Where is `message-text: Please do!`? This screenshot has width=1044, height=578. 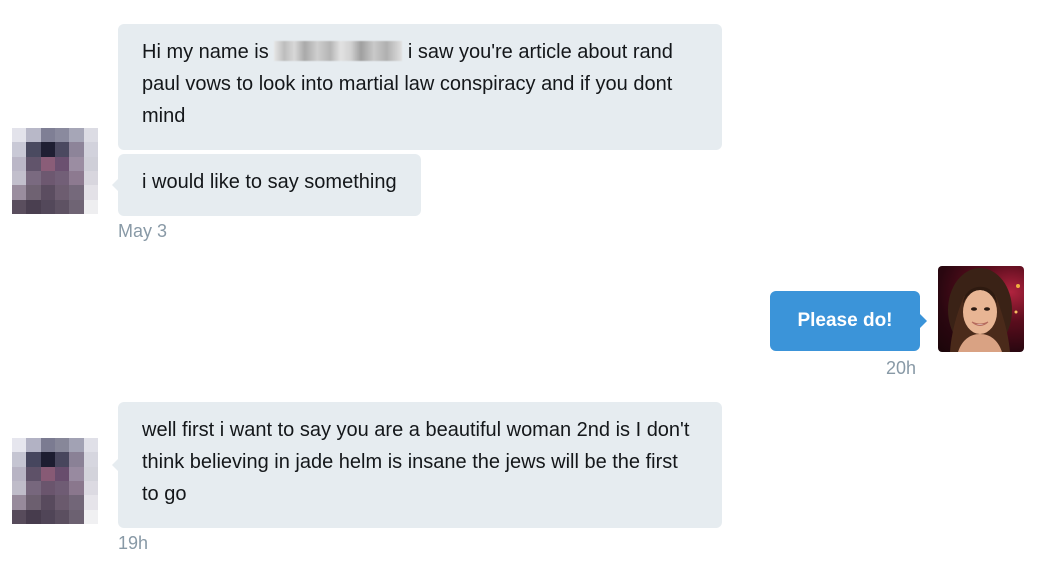 message-text: Please do! is located at coordinates (845, 320).